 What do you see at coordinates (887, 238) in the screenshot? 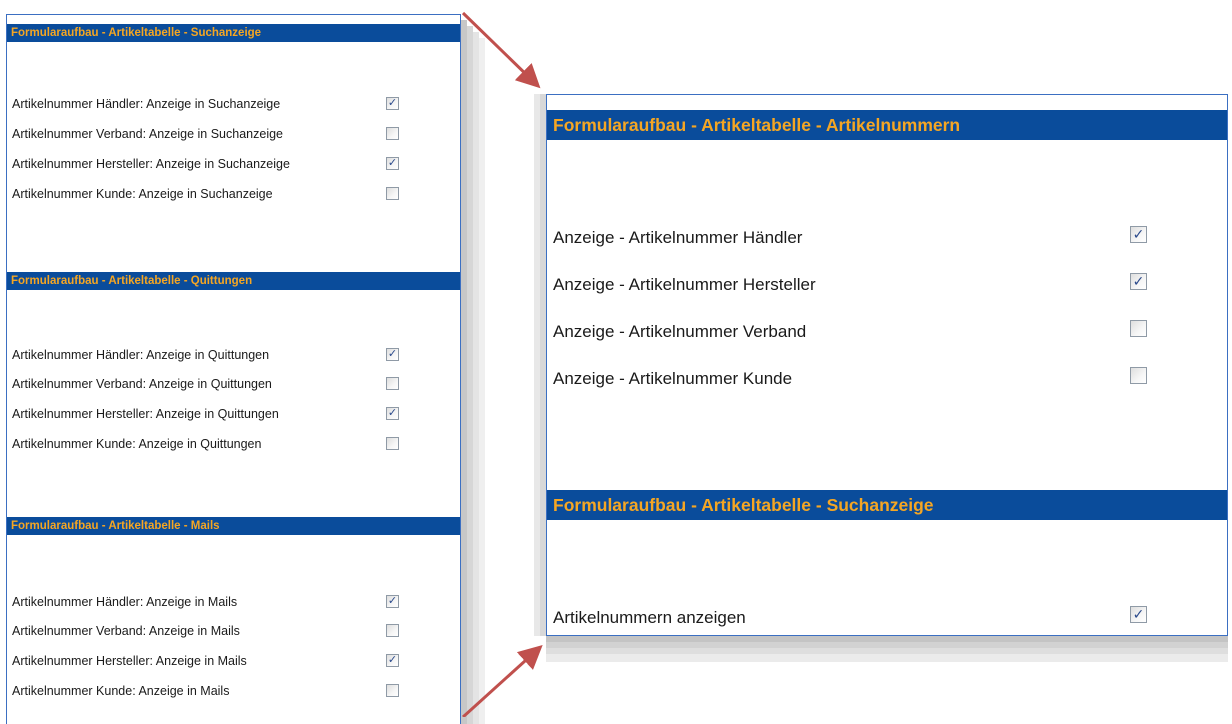
I see `row-anzeige-haendler: Anzeige - Artikelnummer Händler ✓` at bounding box center [887, 238].